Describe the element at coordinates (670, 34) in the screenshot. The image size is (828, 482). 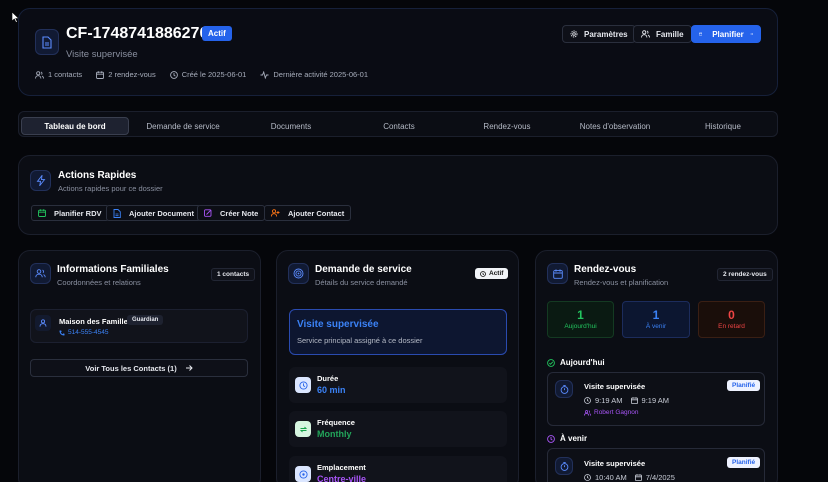
I see `family-button-label: Famille` at that location.